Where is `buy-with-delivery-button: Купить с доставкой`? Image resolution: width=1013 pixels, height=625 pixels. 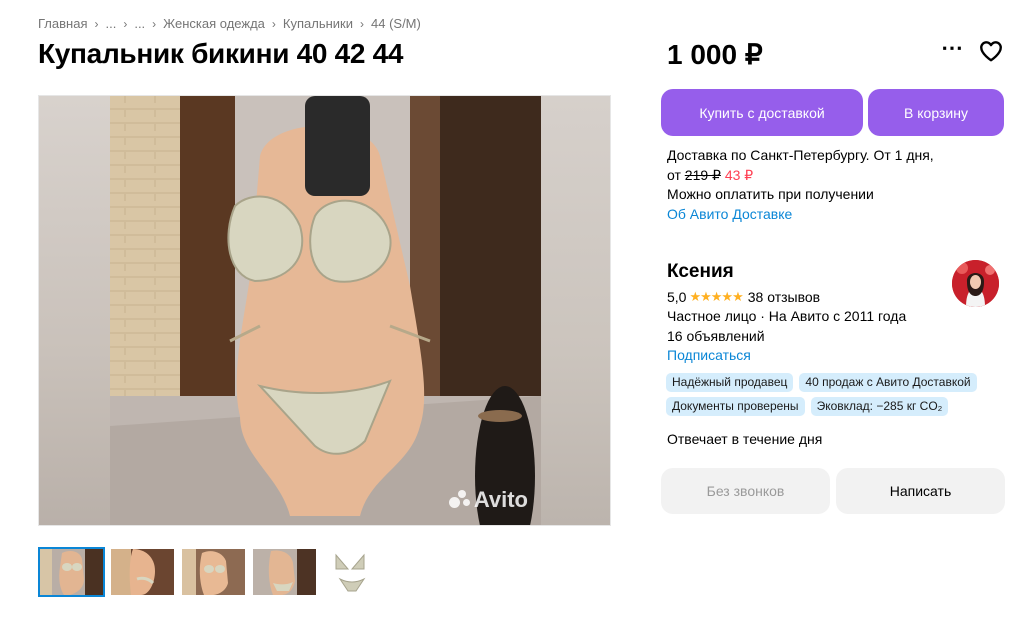
buy-with-delivery-button: Купить с доставкой is located at coordinates (762, 112).